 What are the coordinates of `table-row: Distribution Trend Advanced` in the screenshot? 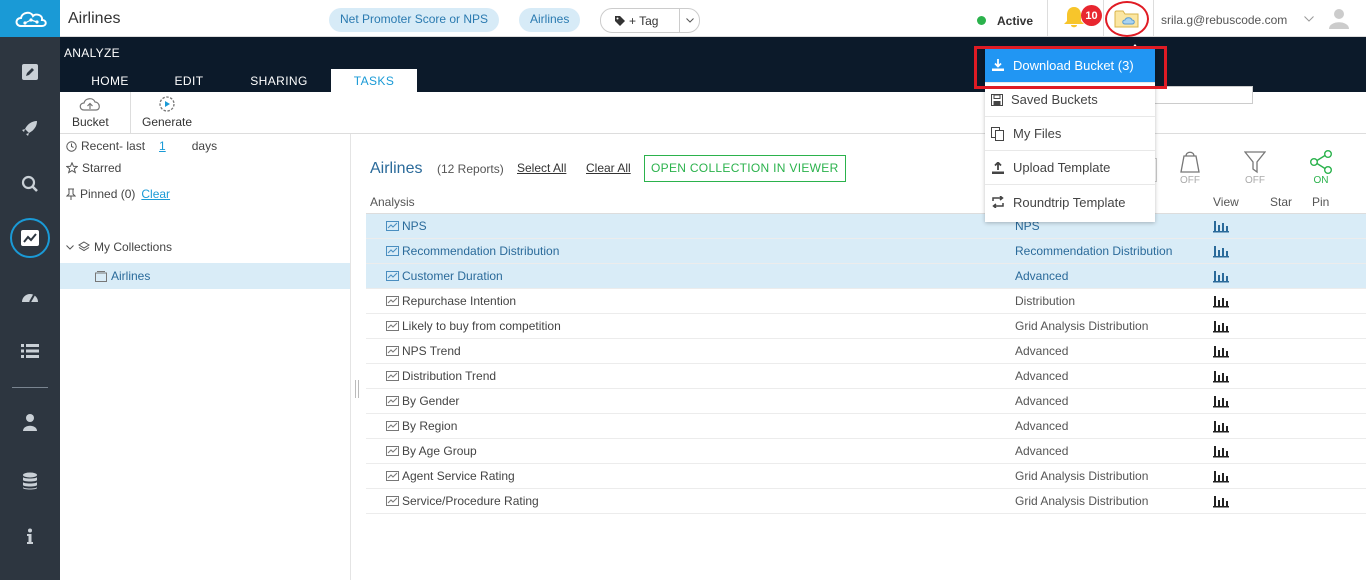 It's located at (866, 376).